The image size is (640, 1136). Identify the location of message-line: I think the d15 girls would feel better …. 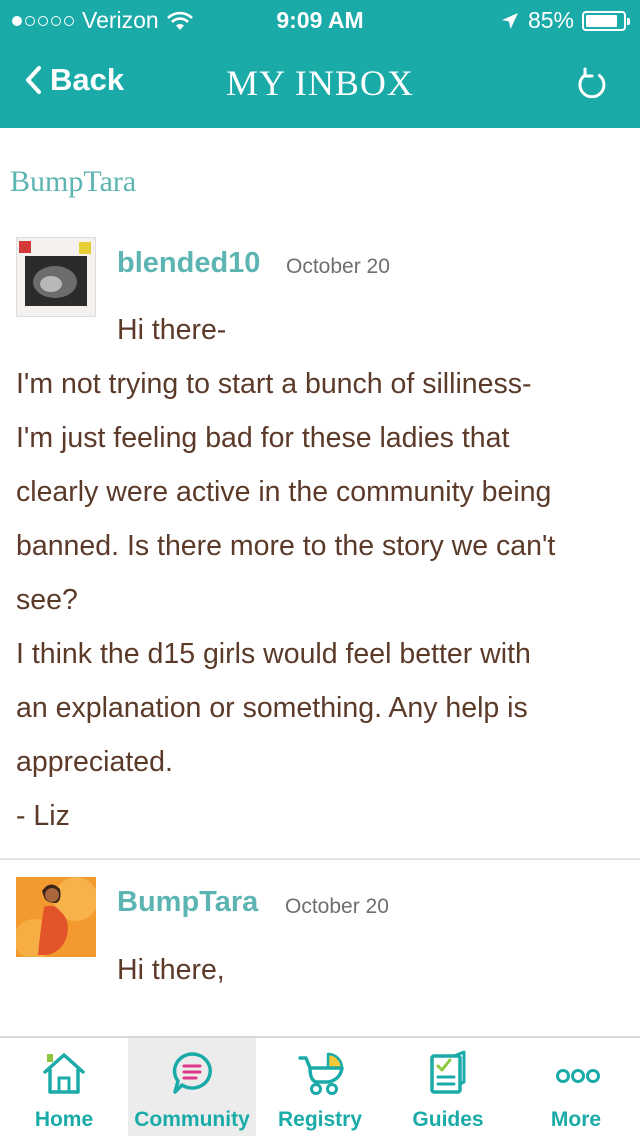
(273, 654).